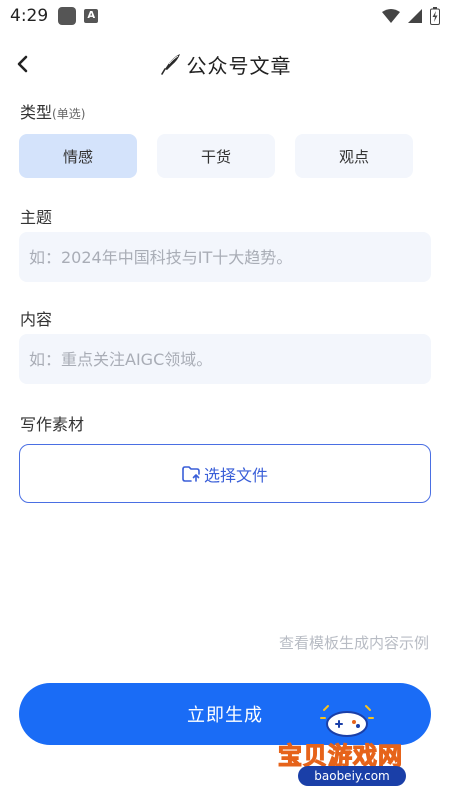  What do you see at coordinates (235, 475) in the screenshot?
I see `select-file-label: 选择文件` at bounding box center [235, 475].